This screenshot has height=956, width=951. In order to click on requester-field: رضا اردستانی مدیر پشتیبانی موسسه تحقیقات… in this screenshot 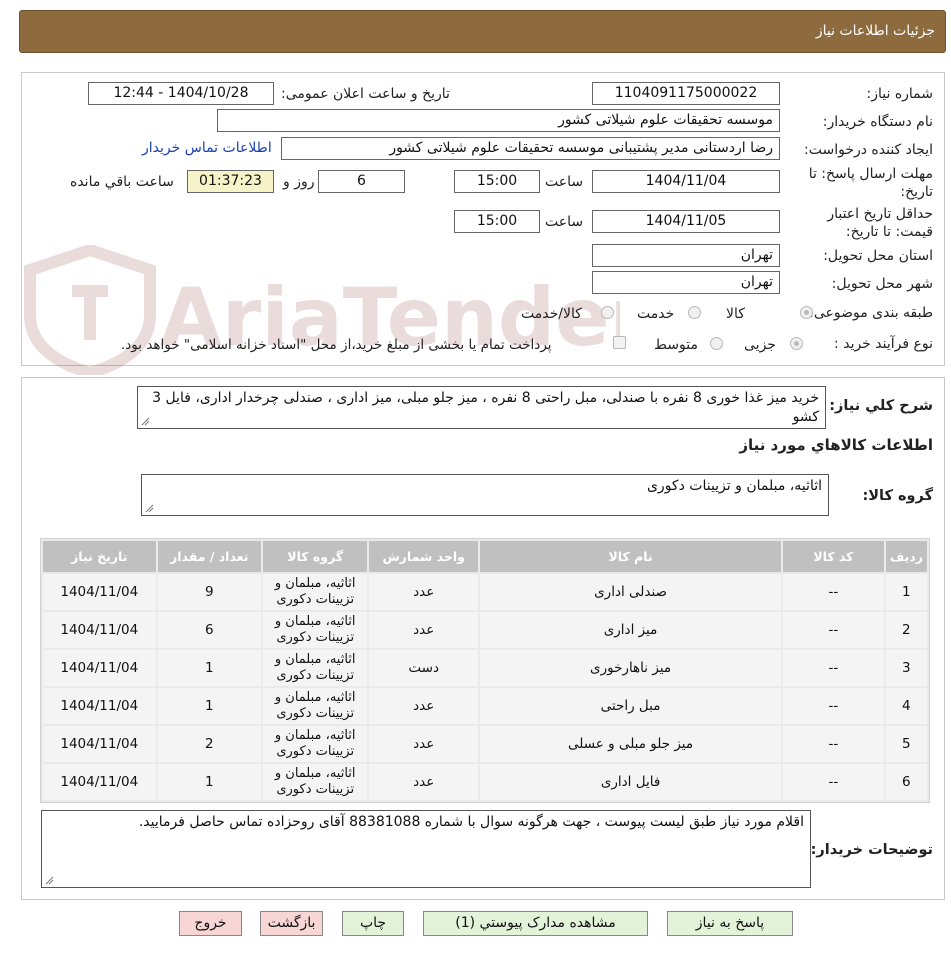, I will do `click(530, 148)`.